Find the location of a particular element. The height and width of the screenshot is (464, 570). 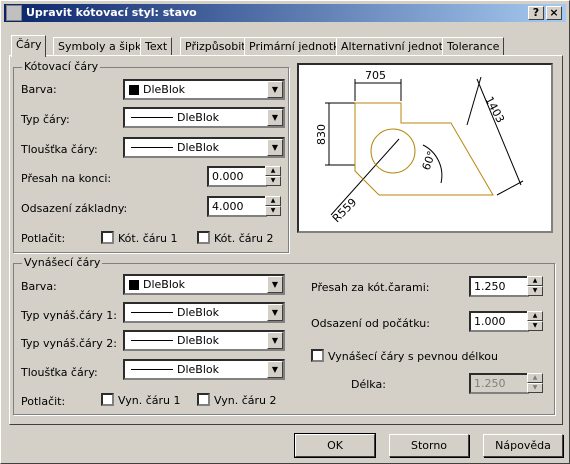

dim-linetype-label: Typ čáry: is located at coordinates (45, 119).